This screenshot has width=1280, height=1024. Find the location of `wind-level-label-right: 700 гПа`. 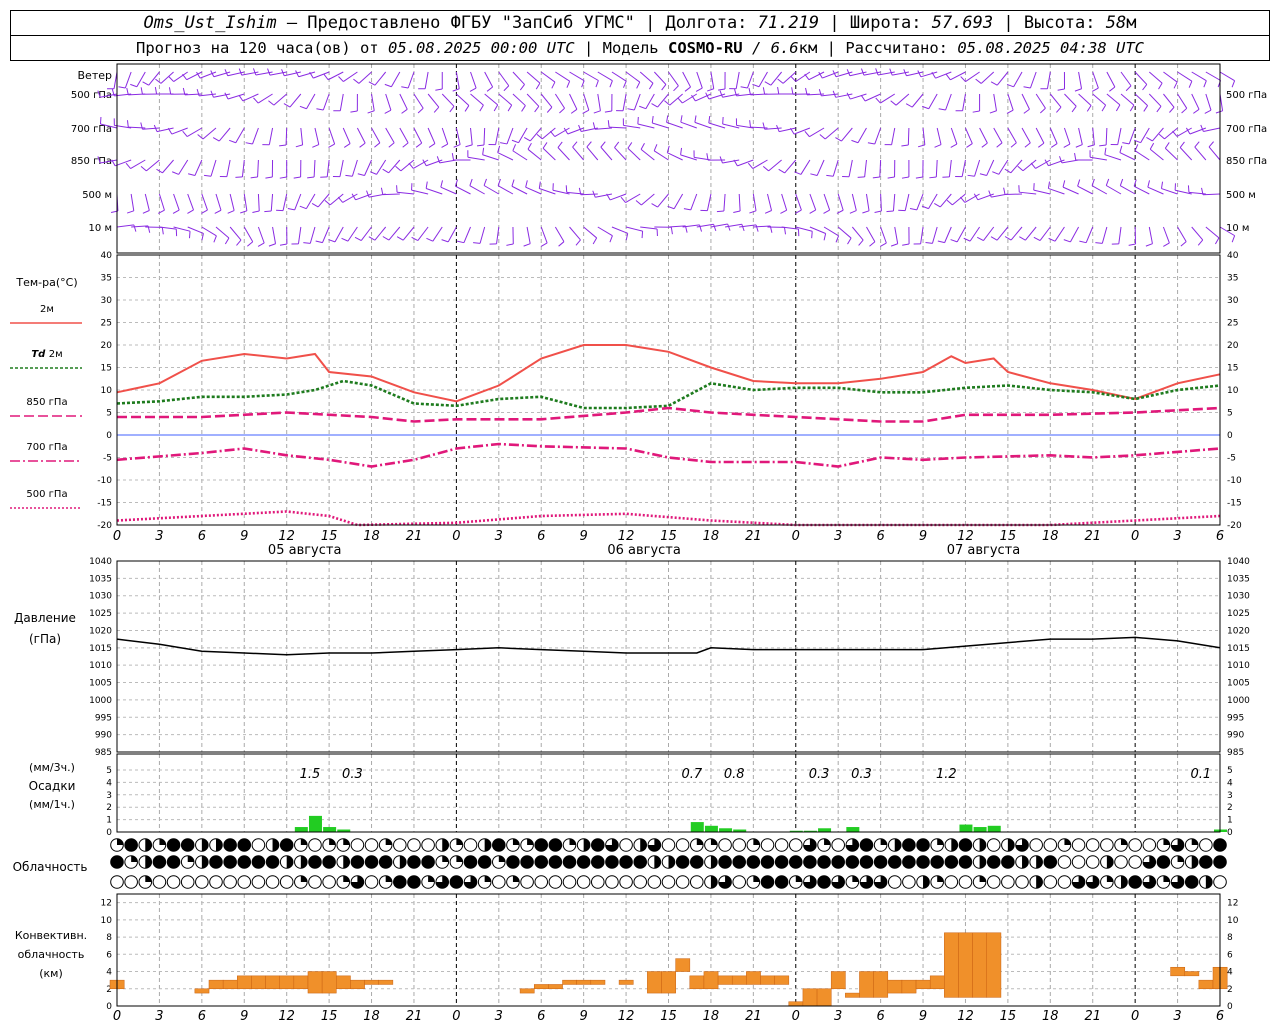

wind-level-label-right: 700 гПа is located at coordinates (1246, 129).